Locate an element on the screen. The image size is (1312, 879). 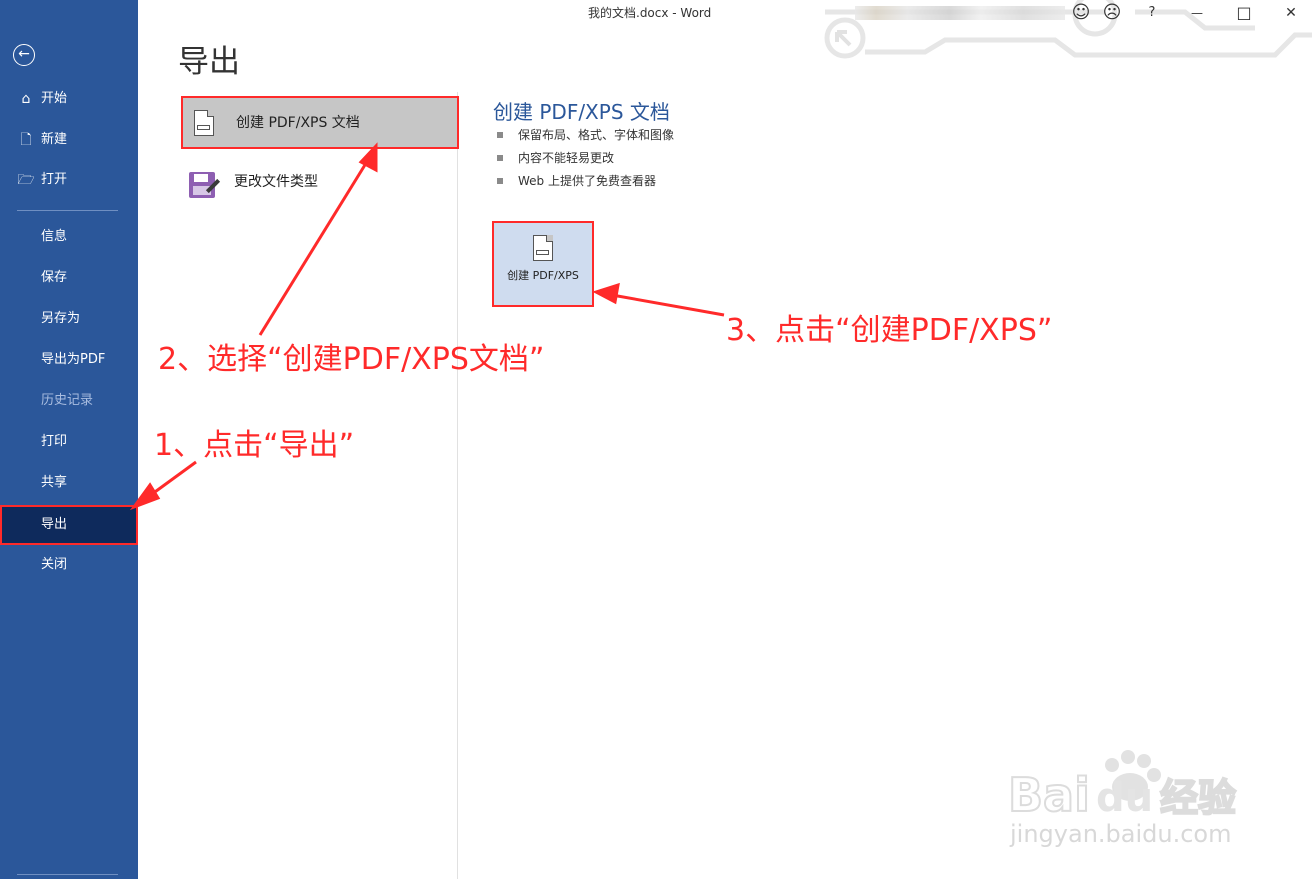
frown-feedback-icon: ☹ is located at coordinates (1112, 13).